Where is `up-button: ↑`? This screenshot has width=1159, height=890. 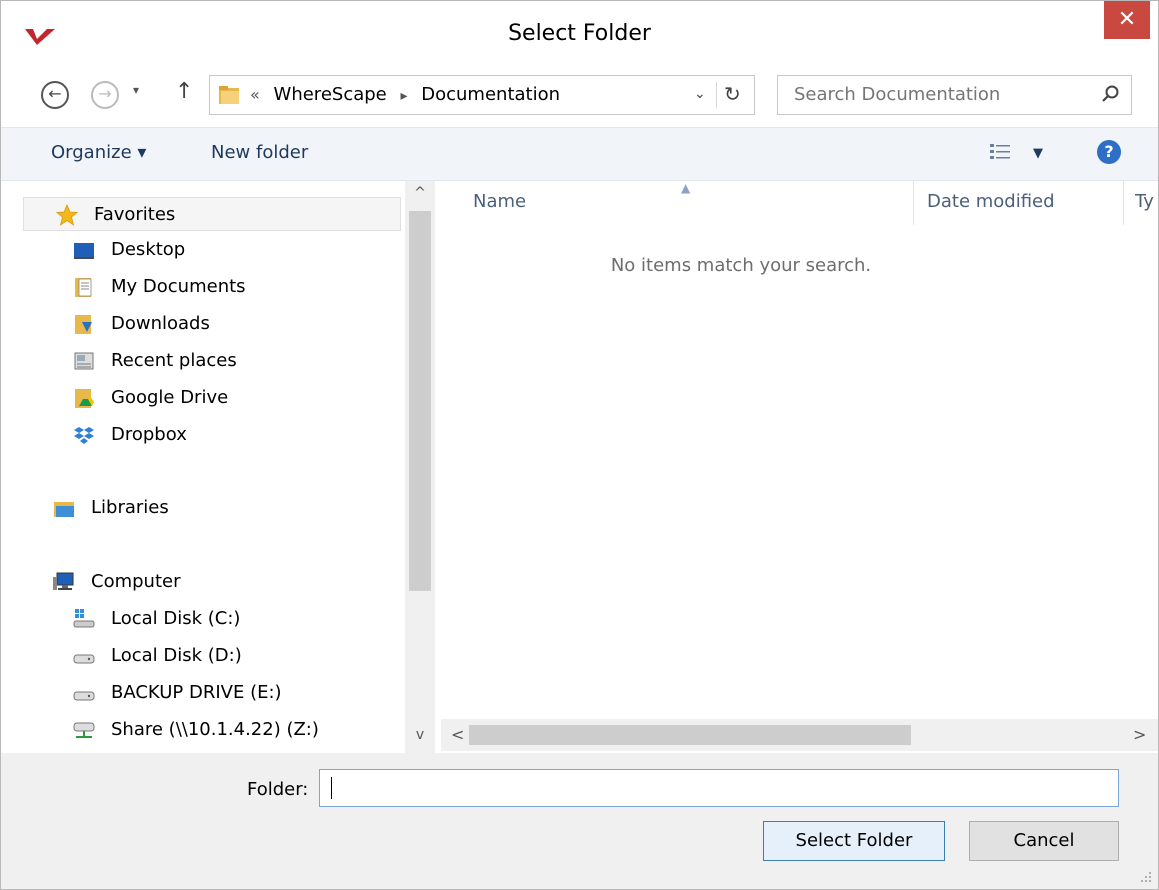 up-button: ↑ is located at coordinates (184, 91).